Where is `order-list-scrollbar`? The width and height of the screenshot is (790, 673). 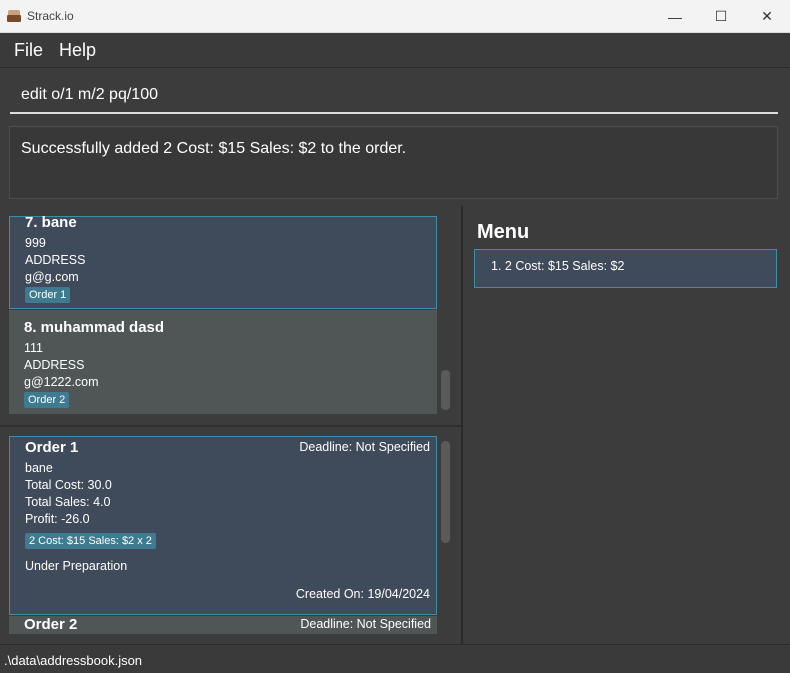
order-list-scrollbar is located at coordinates (445, 492).